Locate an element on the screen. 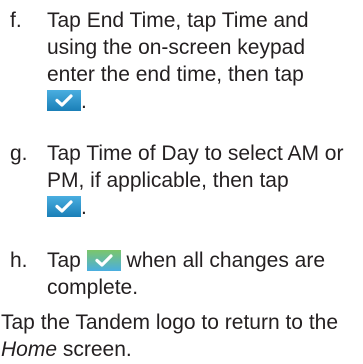  step-letter: f. is located at coordinates (16, 20).